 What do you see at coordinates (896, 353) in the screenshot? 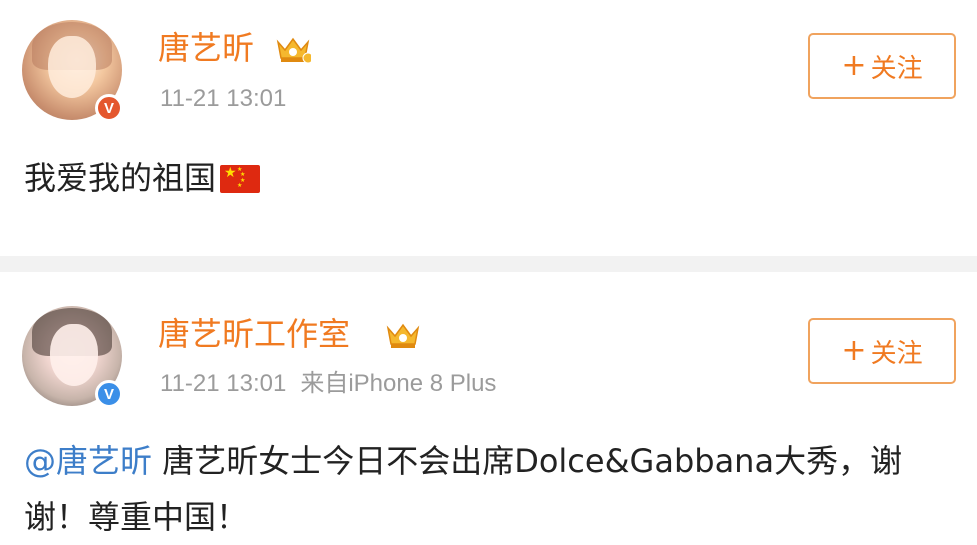
I see `follow-label: 关注` at bounding box center [896, 353].